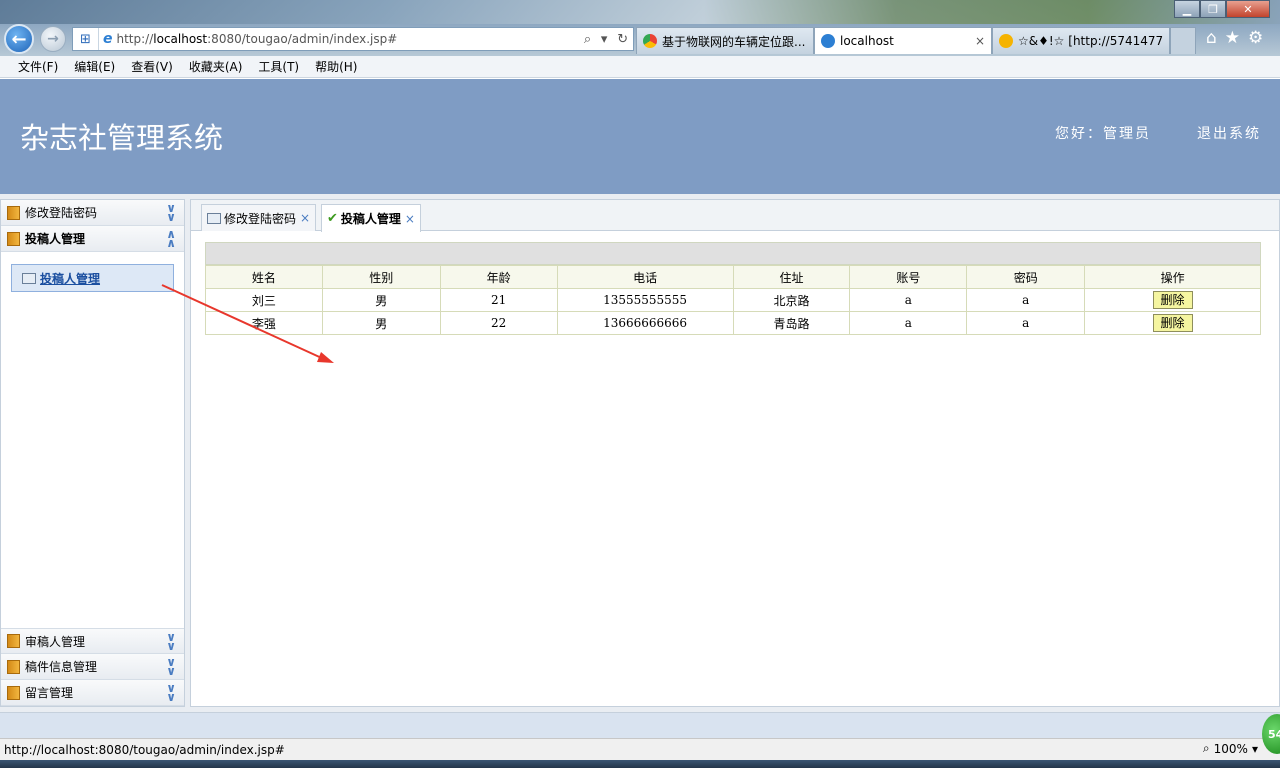  What do you see at coordinates (908, 277) in the screenshot?
I see `column-header: 账号` at bounding box center [908, 277].